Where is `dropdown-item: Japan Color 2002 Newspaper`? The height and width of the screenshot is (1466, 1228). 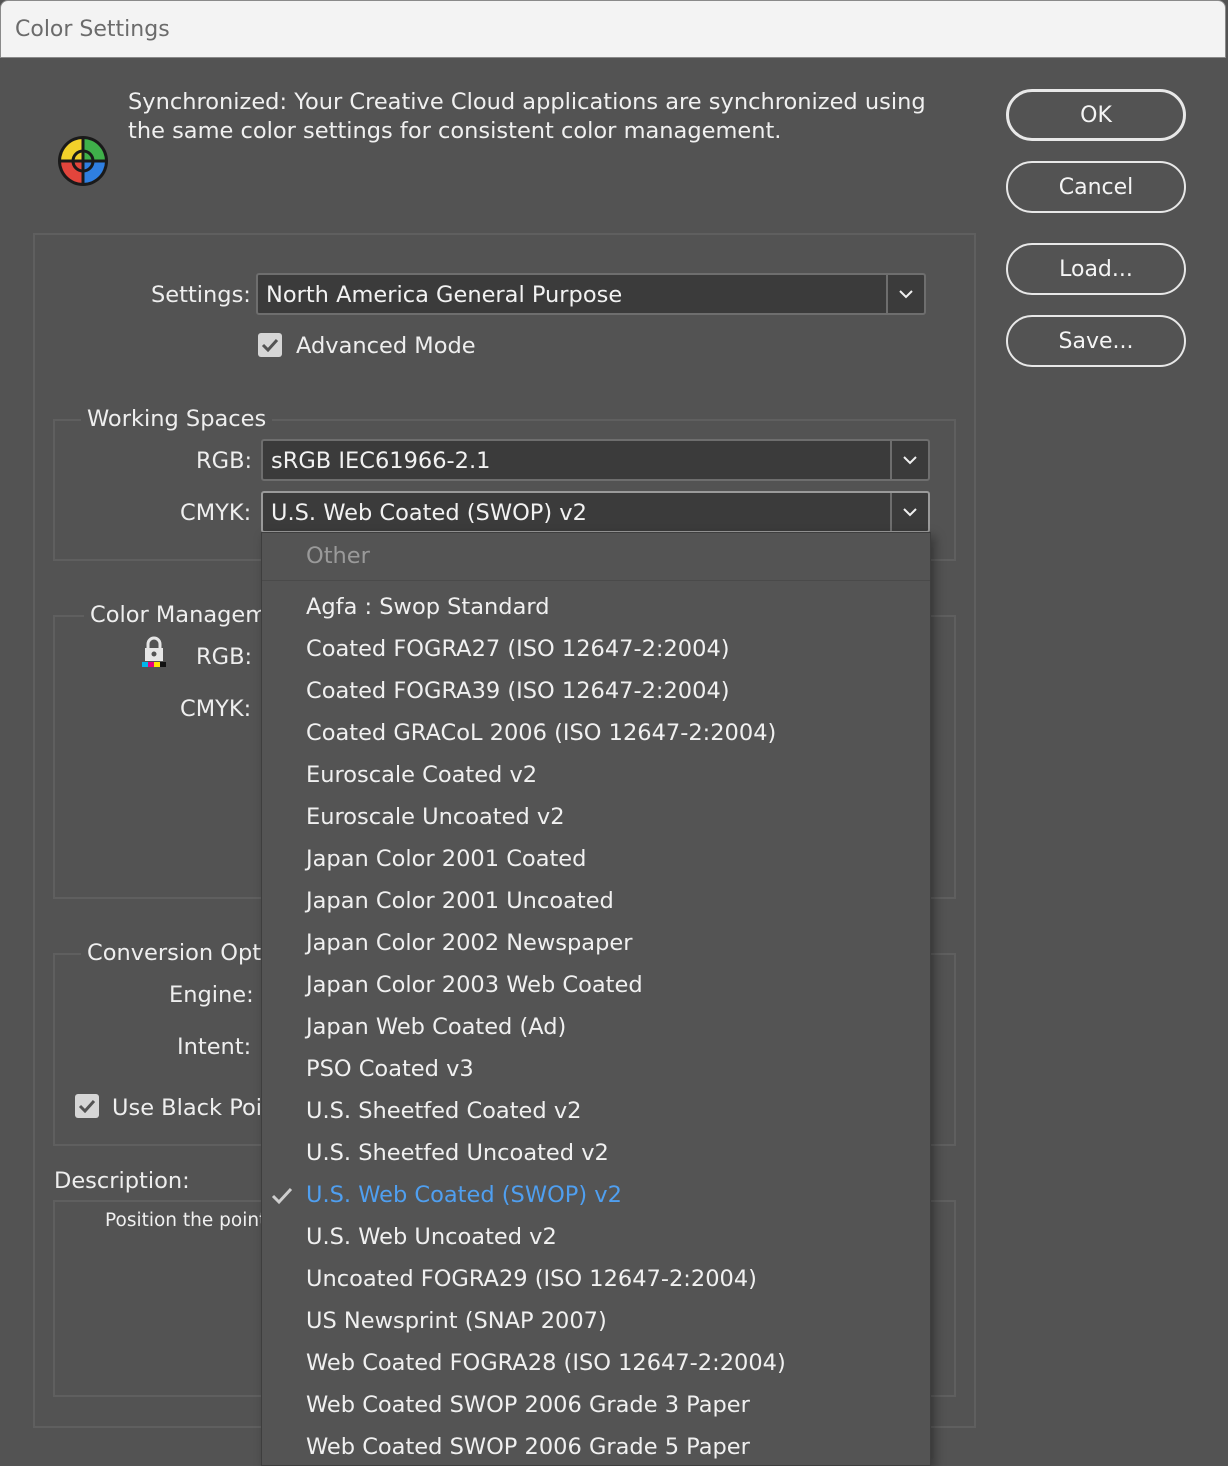 dropdown-item: Japan Color 2002 Newspaper is located at coordinates (596, 944).